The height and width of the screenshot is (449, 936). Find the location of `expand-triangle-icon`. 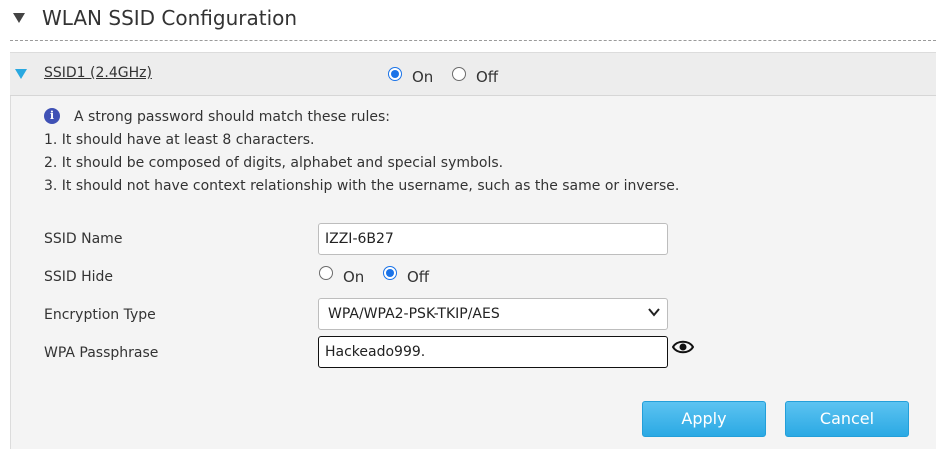

expand-triangle-icon is located at coordinates (21, 74).